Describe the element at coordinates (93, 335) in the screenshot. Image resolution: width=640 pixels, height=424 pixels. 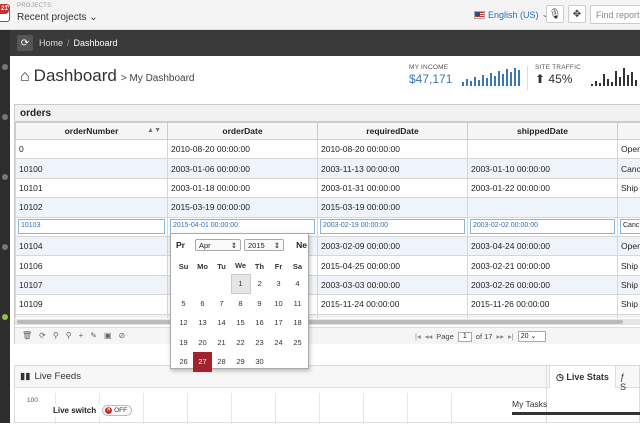
I see `edit-icon: ✎` at that location.